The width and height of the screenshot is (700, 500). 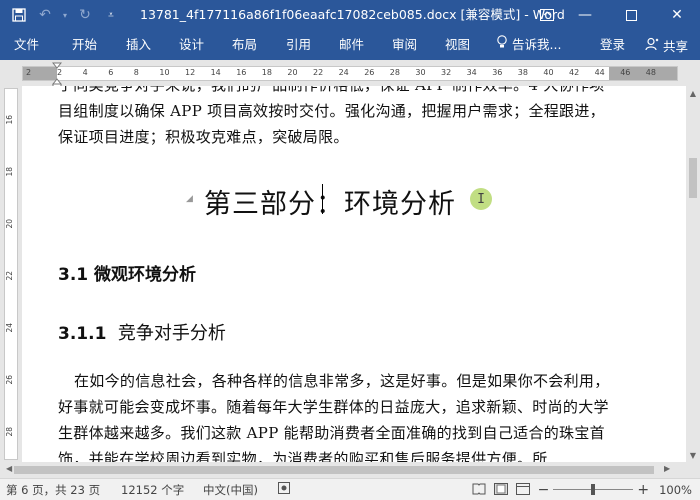 I want to click on ruler-number: 8, so click(x=136, y=72).